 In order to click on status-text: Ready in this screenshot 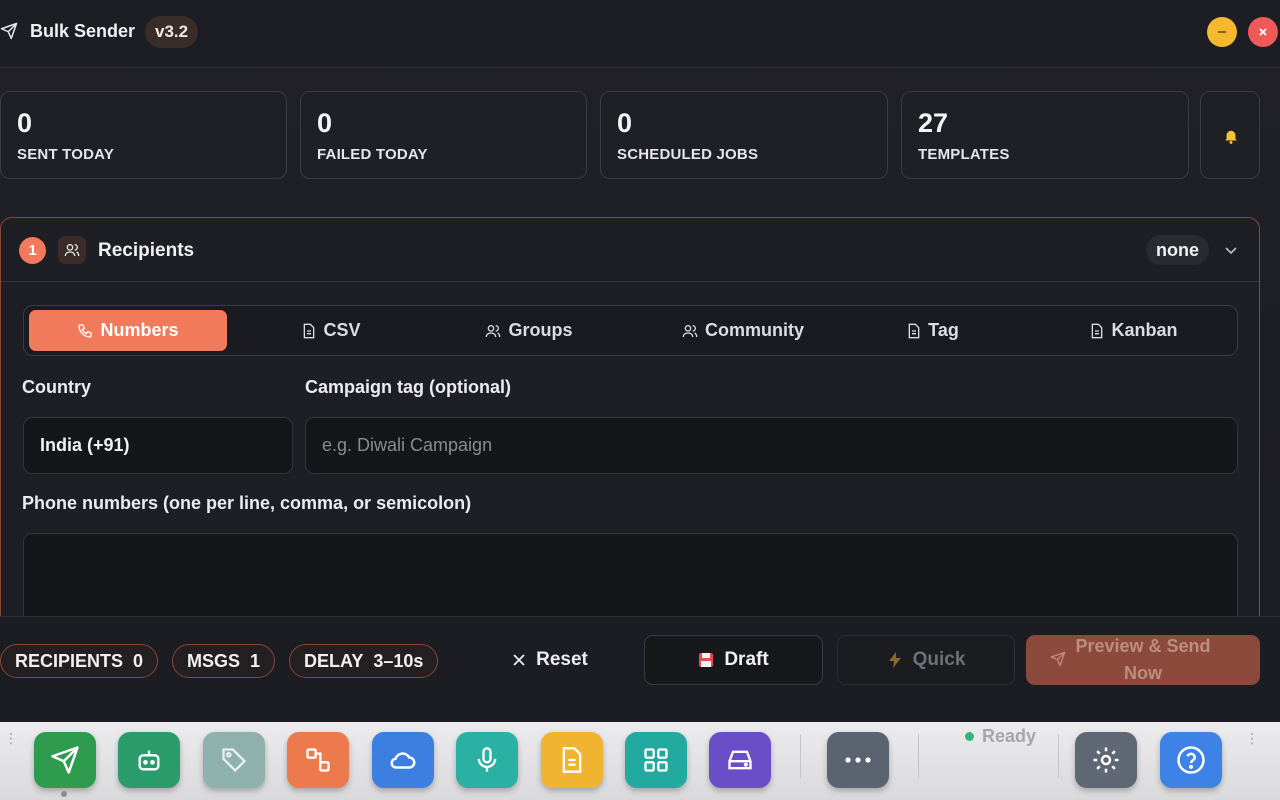, I will do `click(1009, 736)`.